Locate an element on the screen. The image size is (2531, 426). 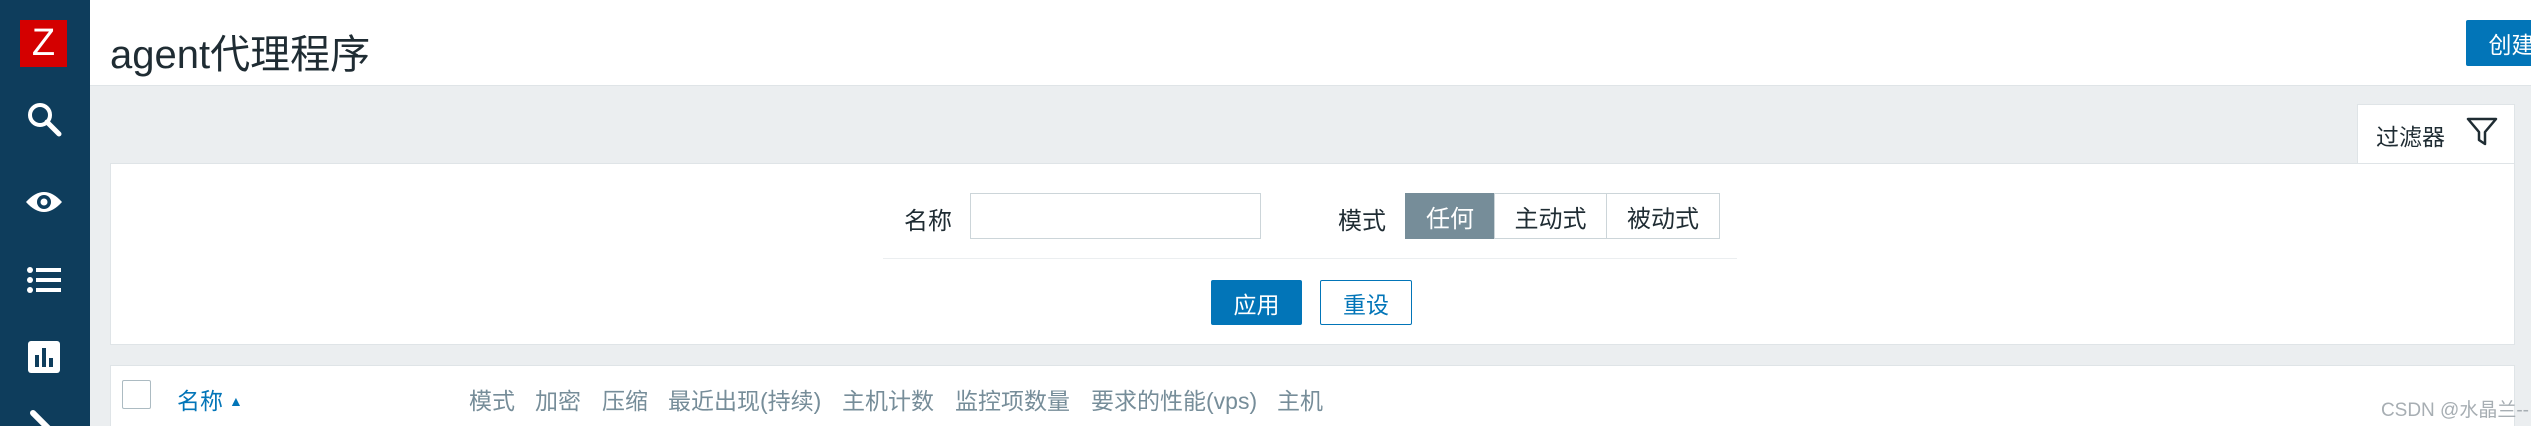
reset-button: 重设 is located at coordinates (1366, 302).